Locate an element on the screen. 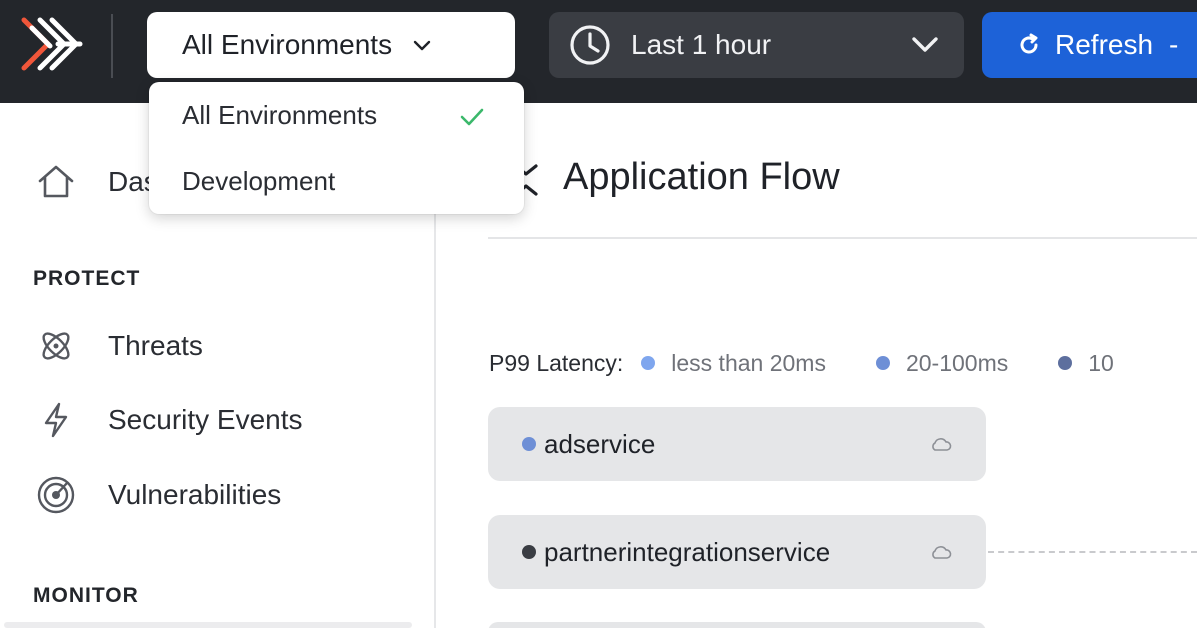 Image resolution: width=1197 pixels, height=628 pixels. checkmark-icon is located at coordinates (472, 117).